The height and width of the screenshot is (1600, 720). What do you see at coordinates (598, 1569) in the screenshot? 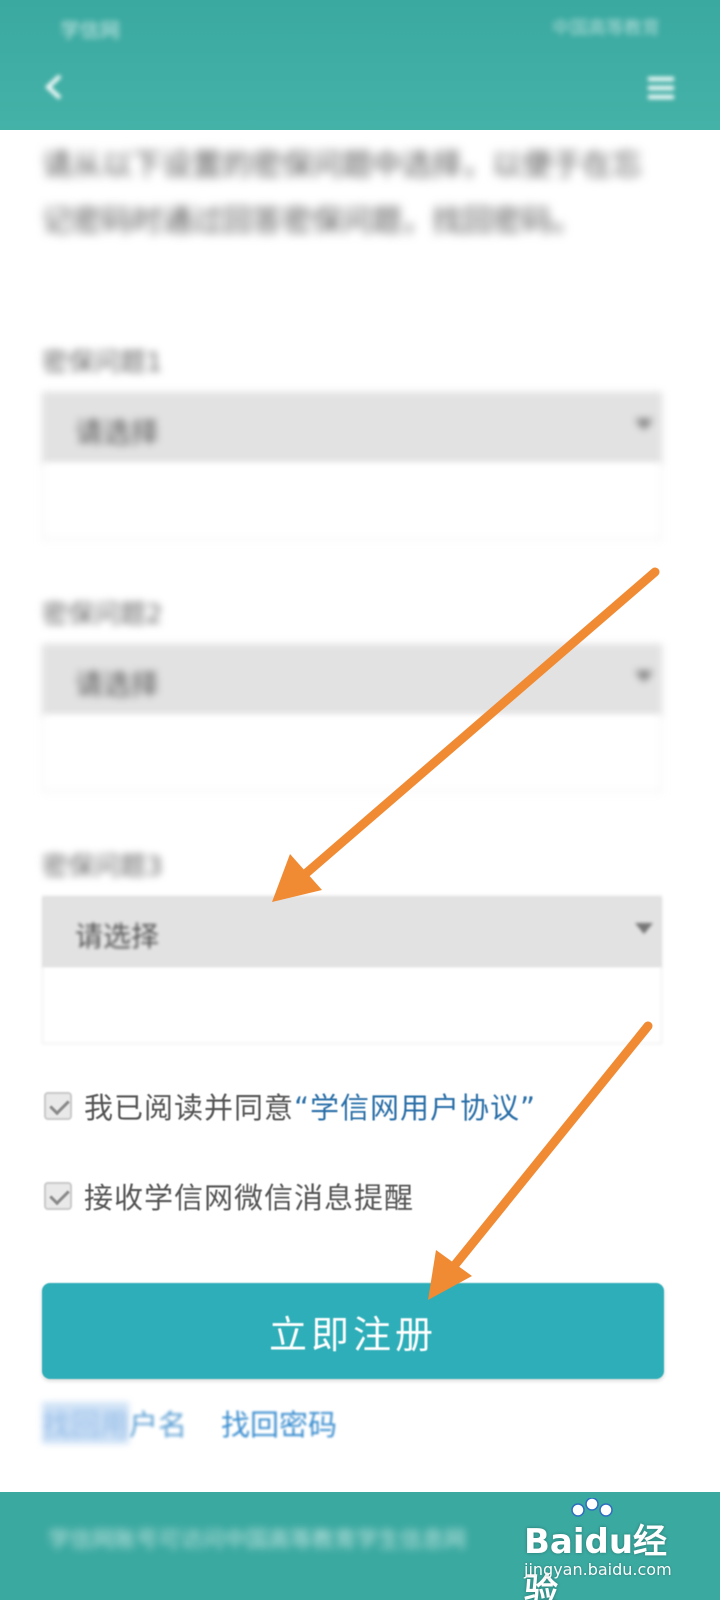
I see `watermark-url: jingyan.baidu.com` at bounding box center [598, 1569].